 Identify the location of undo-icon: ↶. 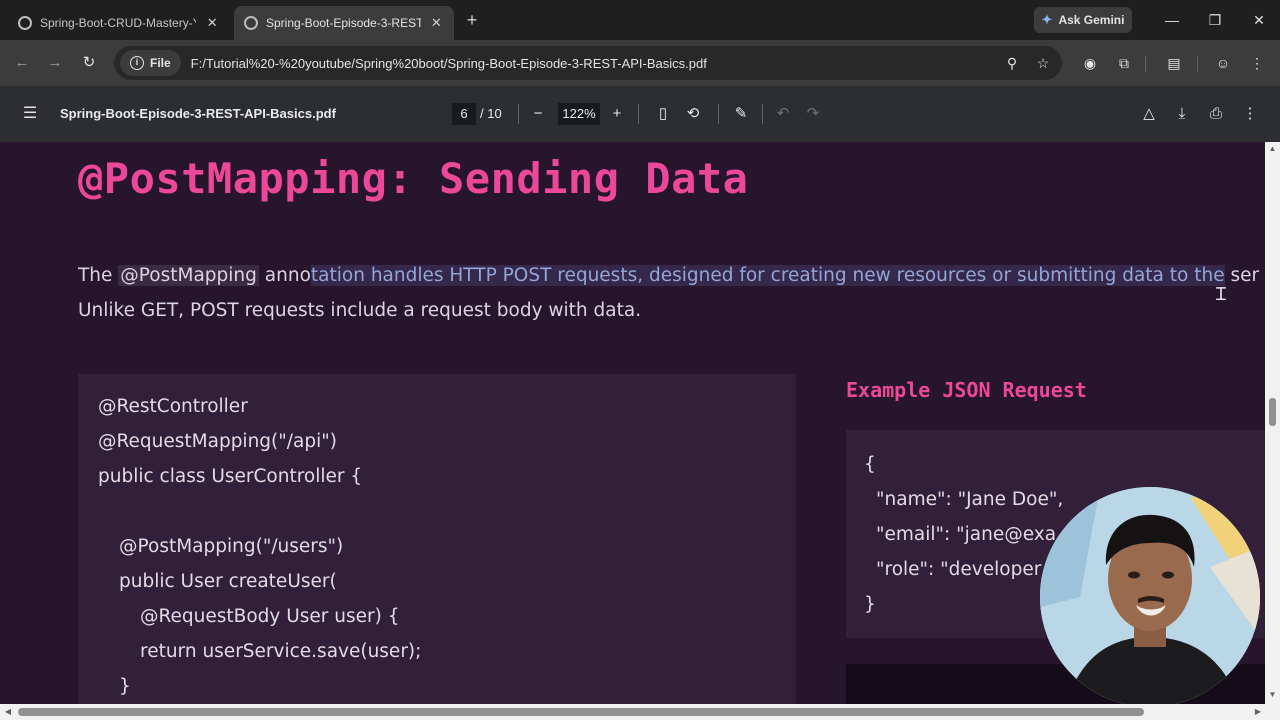
(783, 114).